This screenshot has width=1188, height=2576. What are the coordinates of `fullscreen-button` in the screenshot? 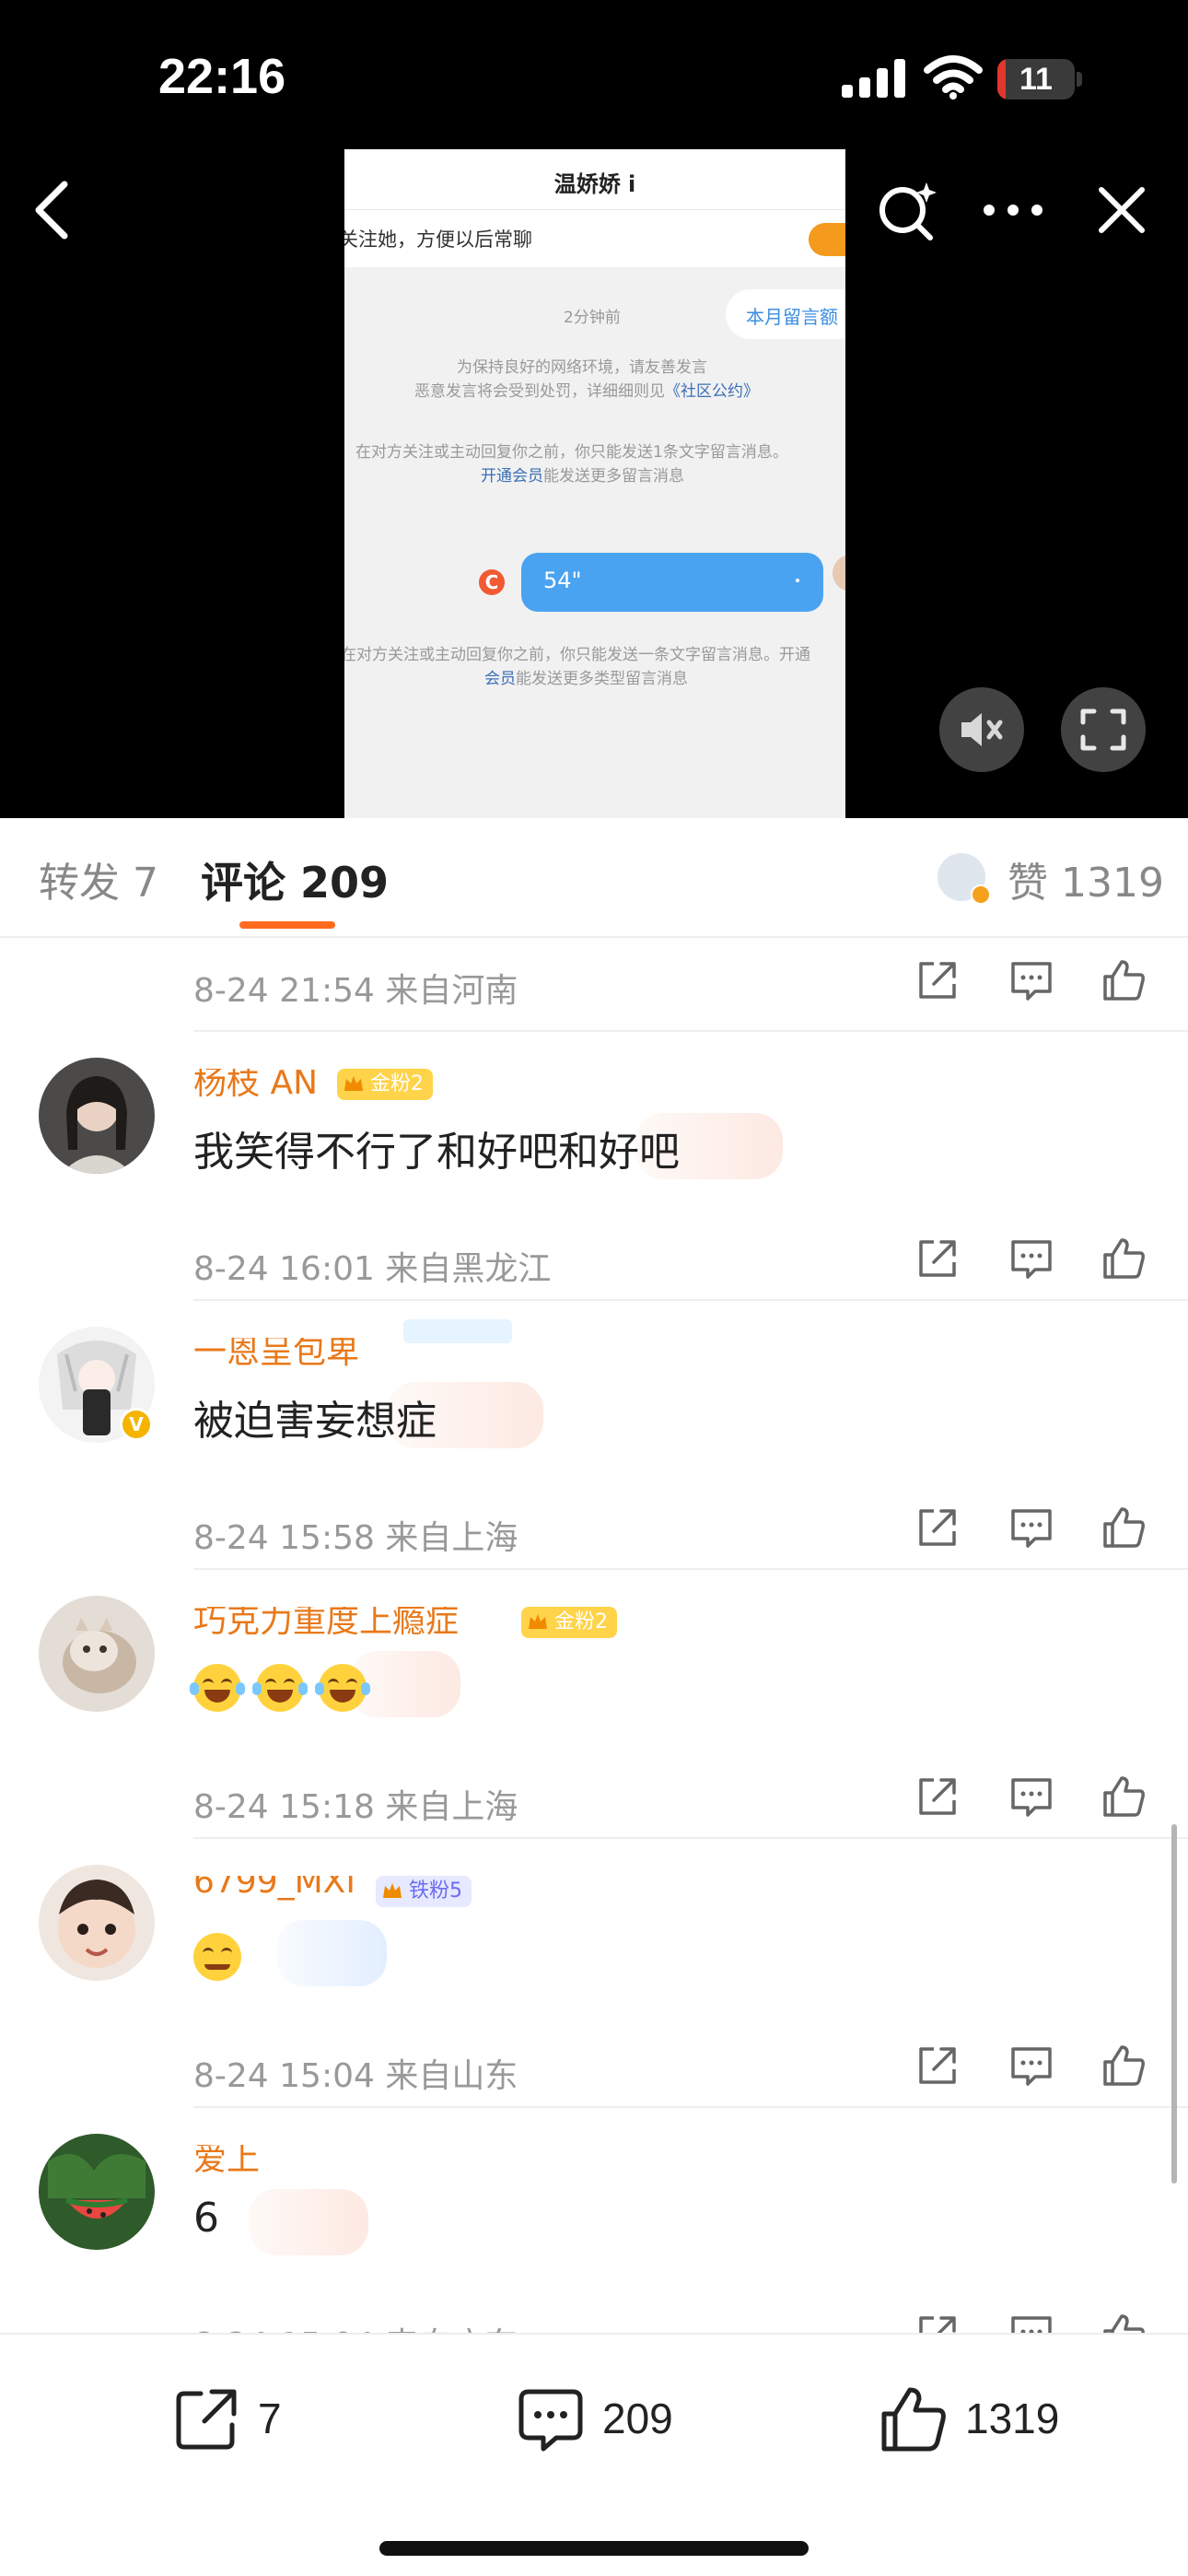 It's located at (1103, 729).